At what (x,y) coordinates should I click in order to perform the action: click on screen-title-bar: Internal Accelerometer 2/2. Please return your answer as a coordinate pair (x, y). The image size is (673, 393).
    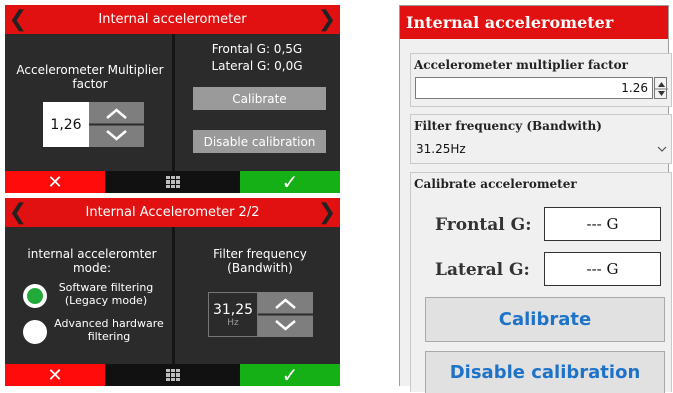
    Looking at the image, I should click on (172, 212).